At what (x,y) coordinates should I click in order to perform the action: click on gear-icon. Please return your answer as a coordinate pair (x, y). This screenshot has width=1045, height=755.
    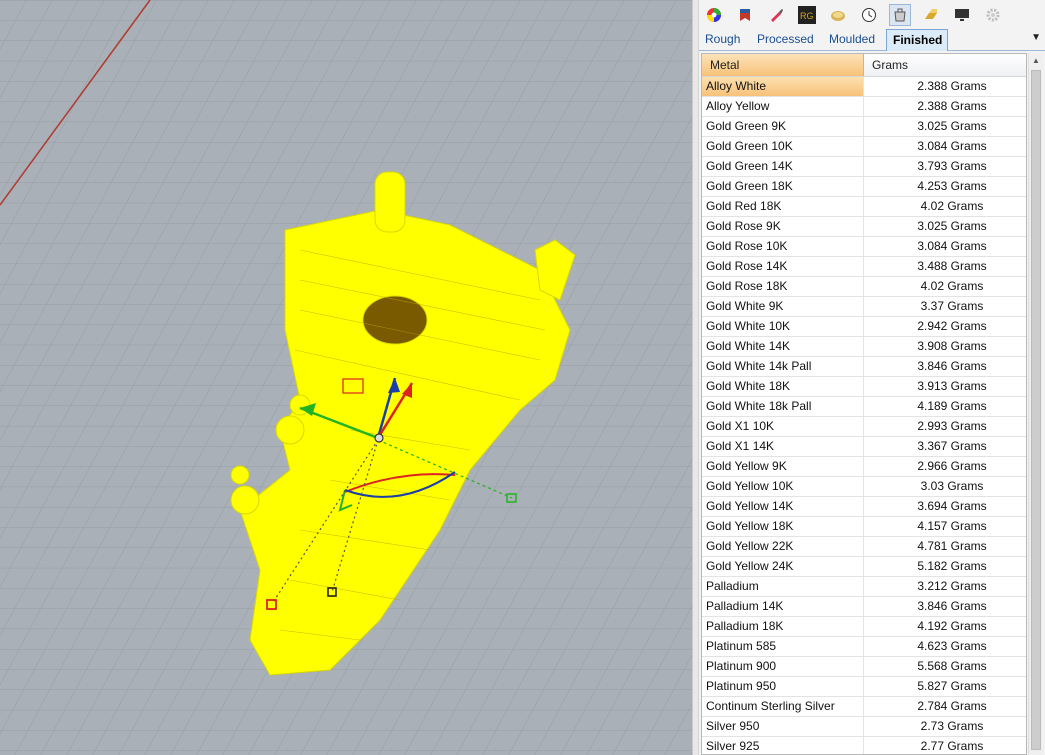
    Looking at the image, I should click on (993, 15).